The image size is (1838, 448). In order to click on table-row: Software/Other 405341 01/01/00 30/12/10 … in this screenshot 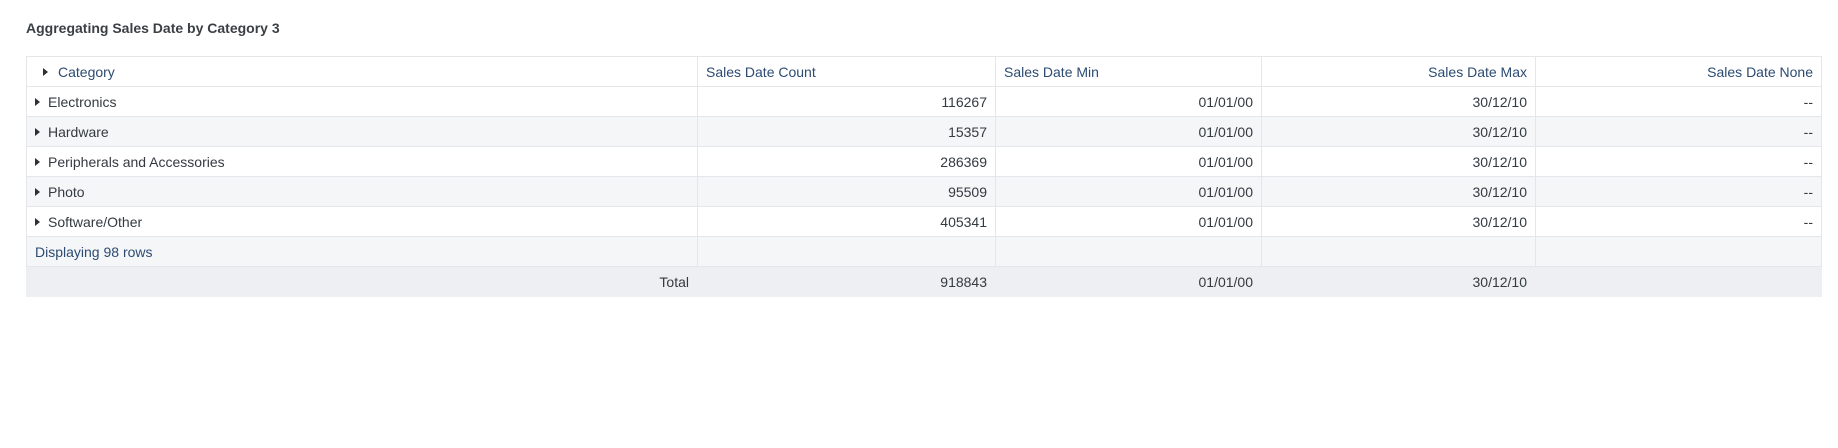, I will do `click(924, 221)`.